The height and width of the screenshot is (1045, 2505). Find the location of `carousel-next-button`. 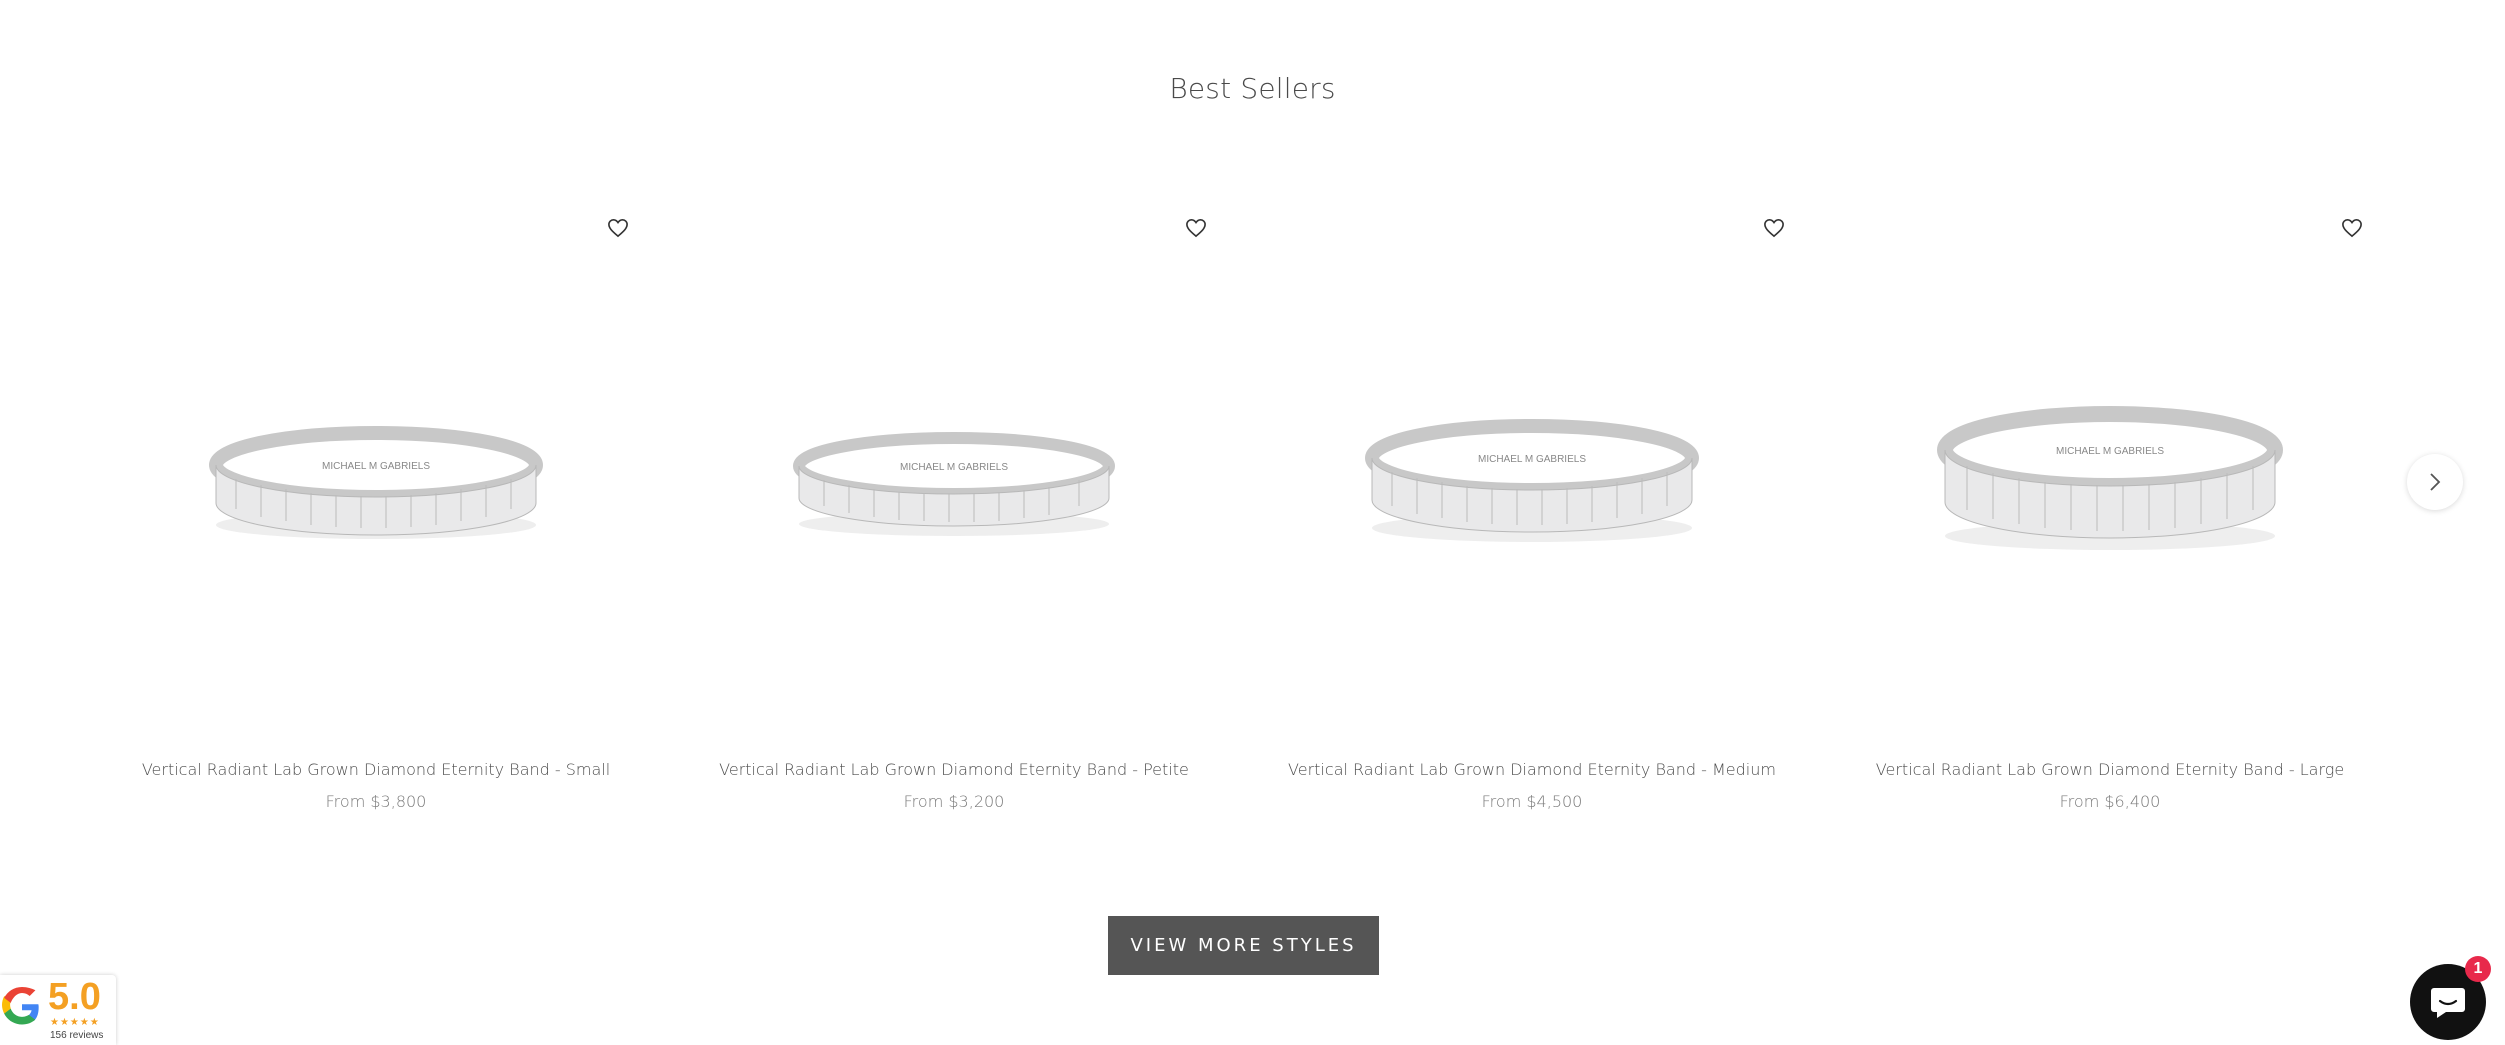

carousel-next-button is located at coordinates (2435, 482).